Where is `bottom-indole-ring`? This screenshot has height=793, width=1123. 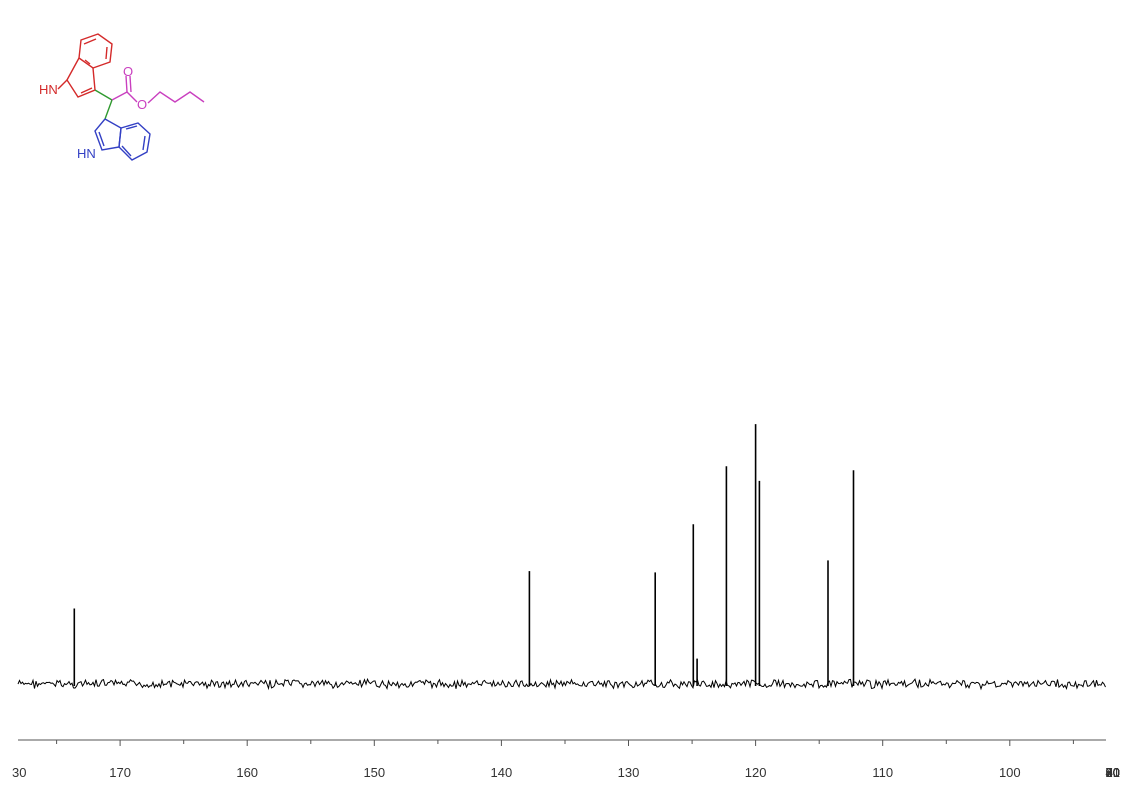 bottom-indole-ring is located at coordinates (122, 139).